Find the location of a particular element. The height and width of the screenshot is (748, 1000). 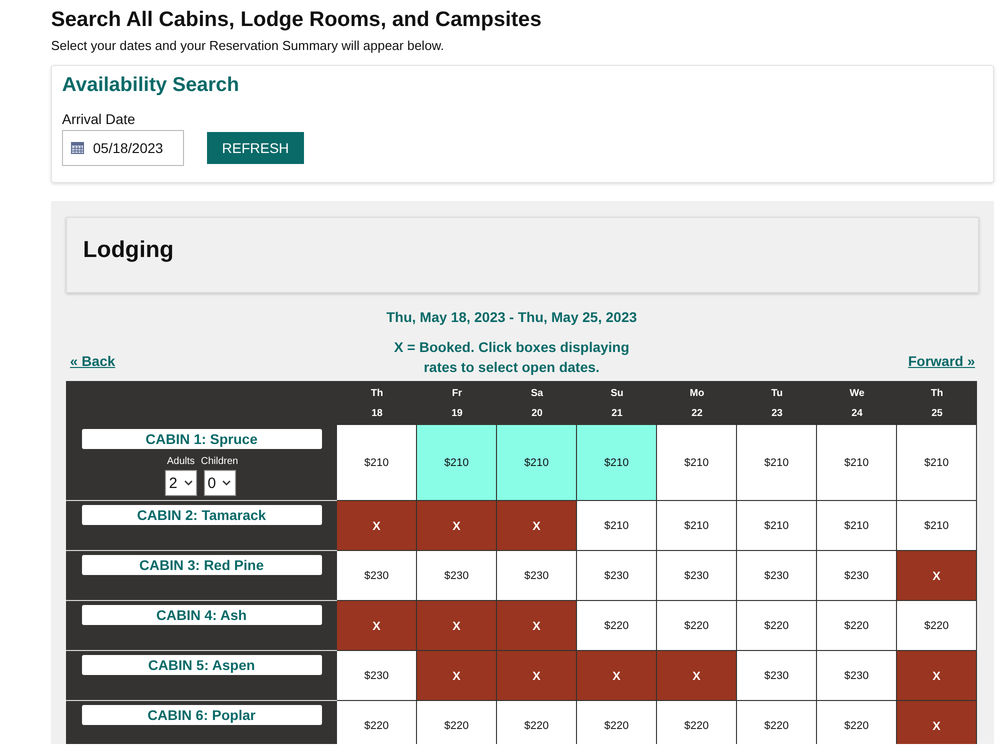

day-header: Th 25 is located at coordinates (937, 404).